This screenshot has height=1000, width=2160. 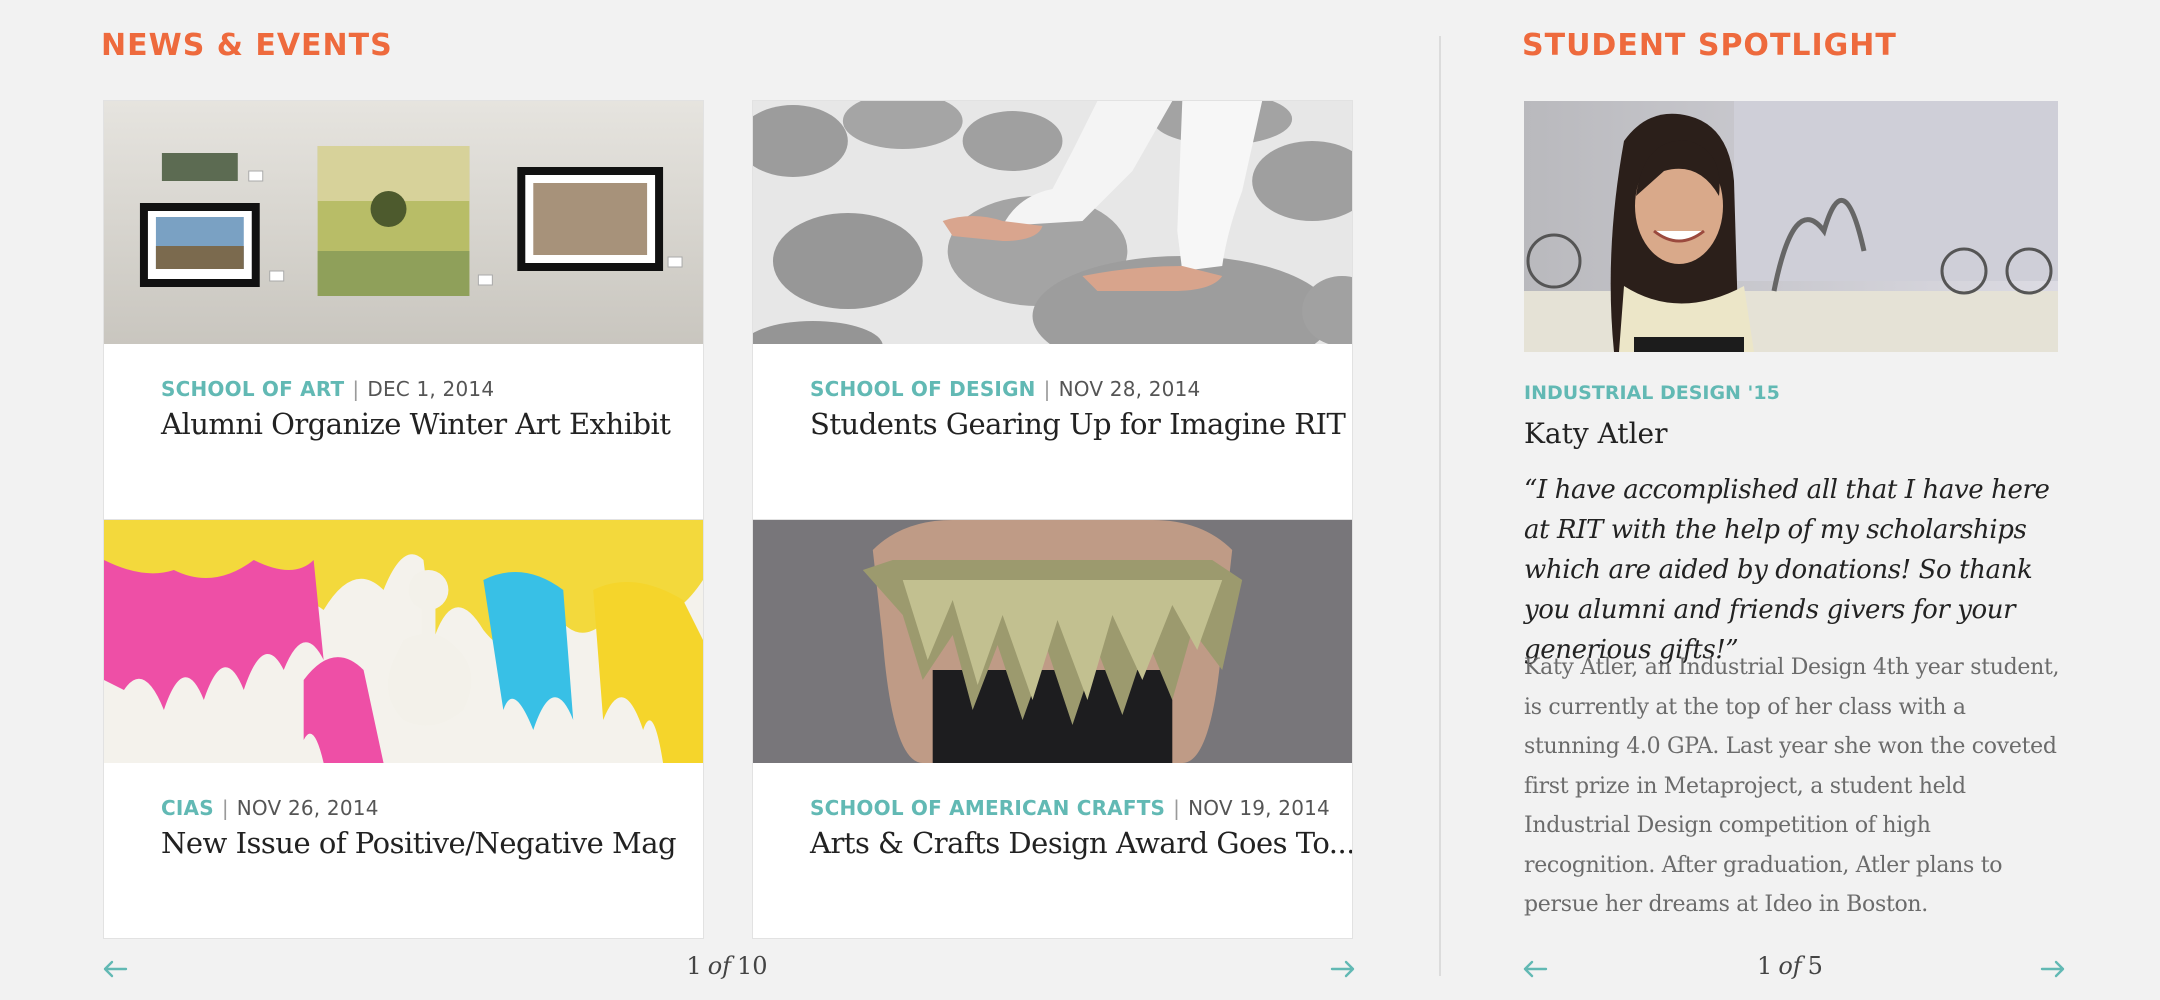 I want to click on news-heading: NEWS & EVENTS, so click(x=247, y=45).